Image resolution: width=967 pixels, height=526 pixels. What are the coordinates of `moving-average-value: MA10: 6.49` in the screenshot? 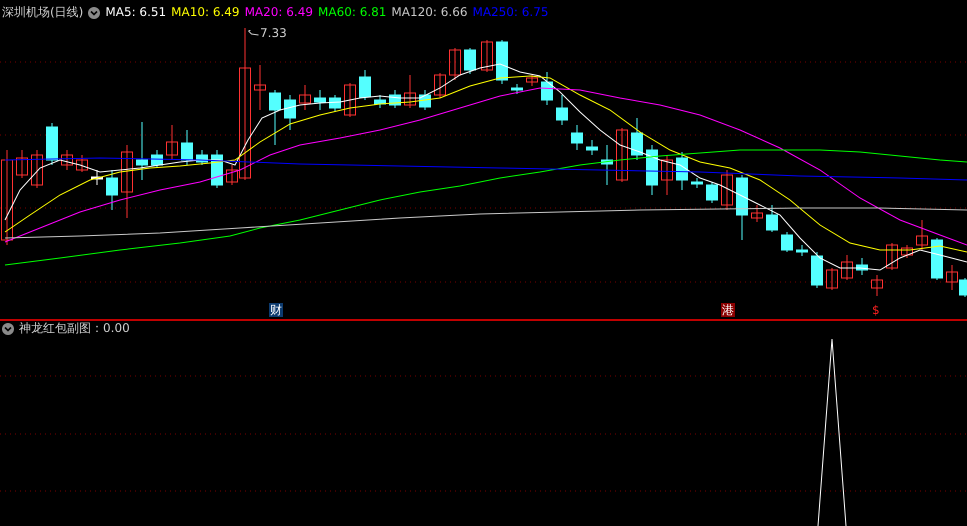 It's located at (205, 12).